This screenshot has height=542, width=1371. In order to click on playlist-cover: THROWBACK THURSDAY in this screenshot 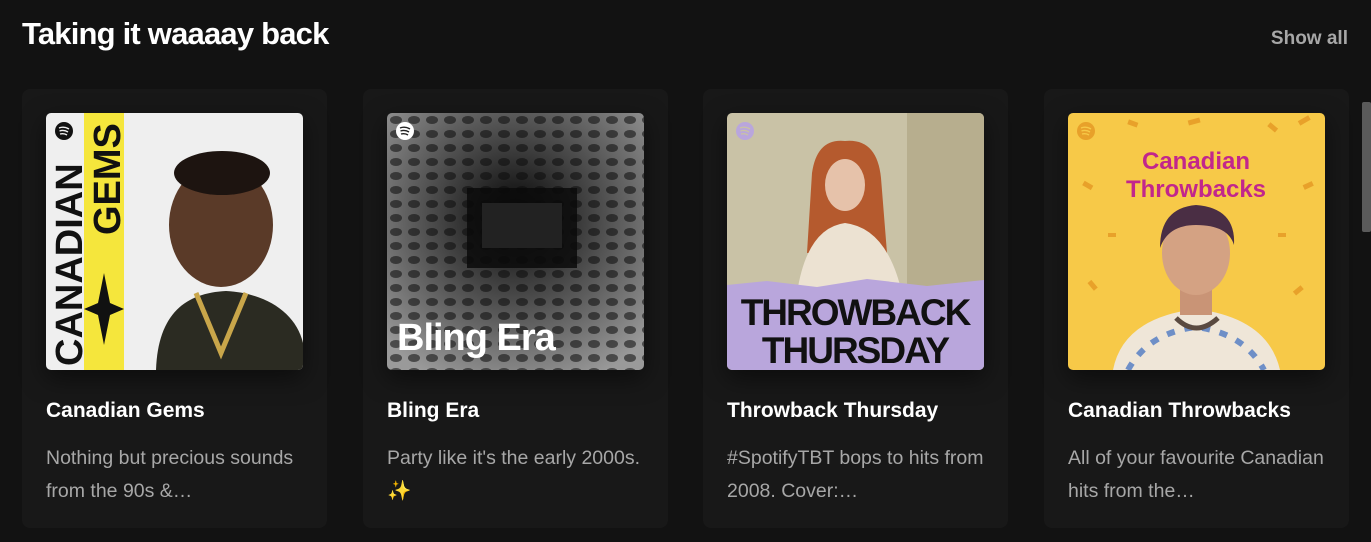, I will do `click(855, 241)`.